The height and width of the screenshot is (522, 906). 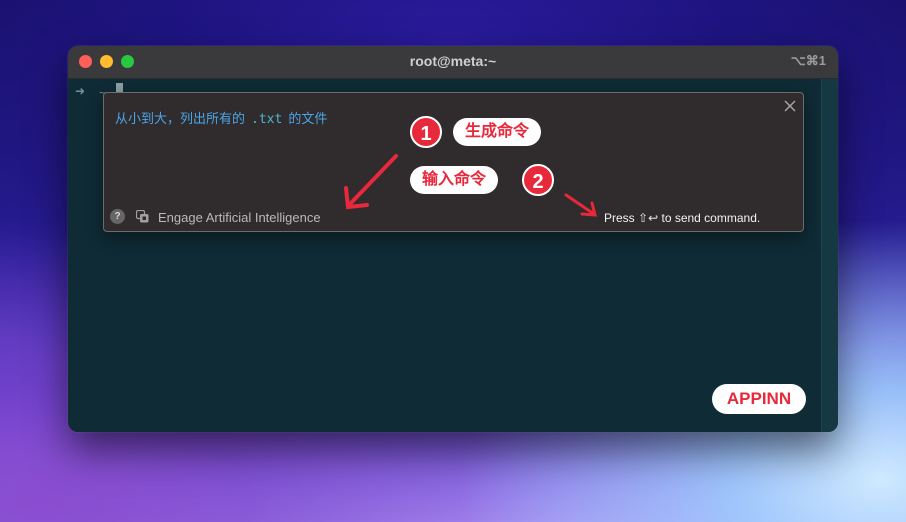 What do you see at coordinates (759, 399) in the screenshot?
I see `appinn-watermark: APPINN` at bounding box center [759, 399].